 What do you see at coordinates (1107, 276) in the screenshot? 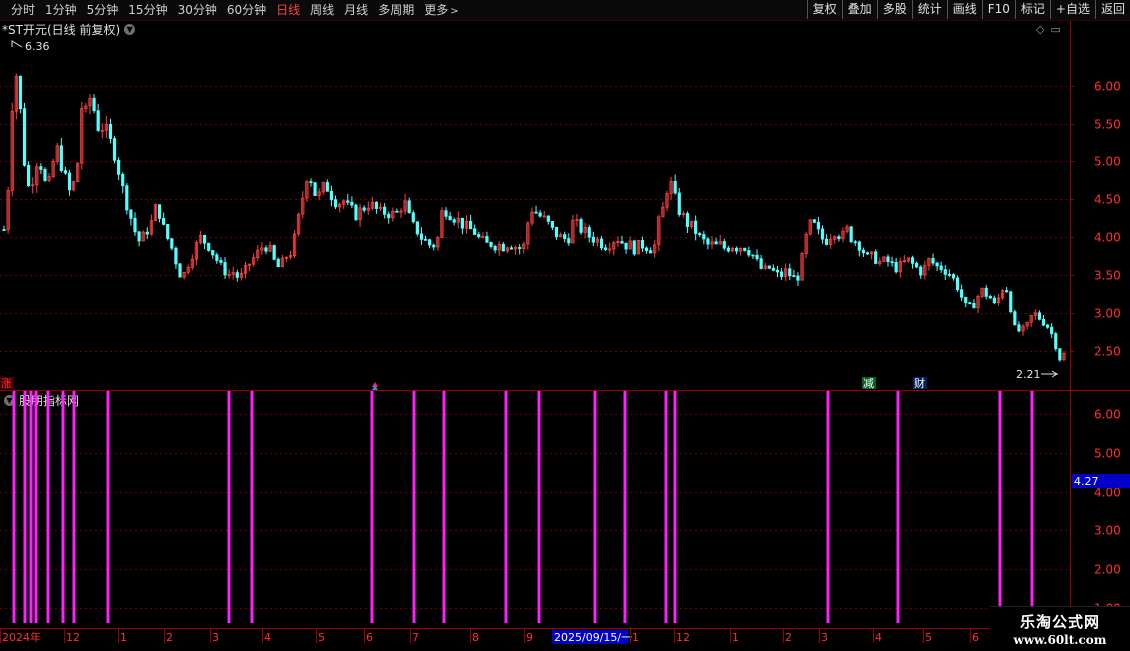
I see `price-tick-label: 3.50` at bounding box center [1107, 276].